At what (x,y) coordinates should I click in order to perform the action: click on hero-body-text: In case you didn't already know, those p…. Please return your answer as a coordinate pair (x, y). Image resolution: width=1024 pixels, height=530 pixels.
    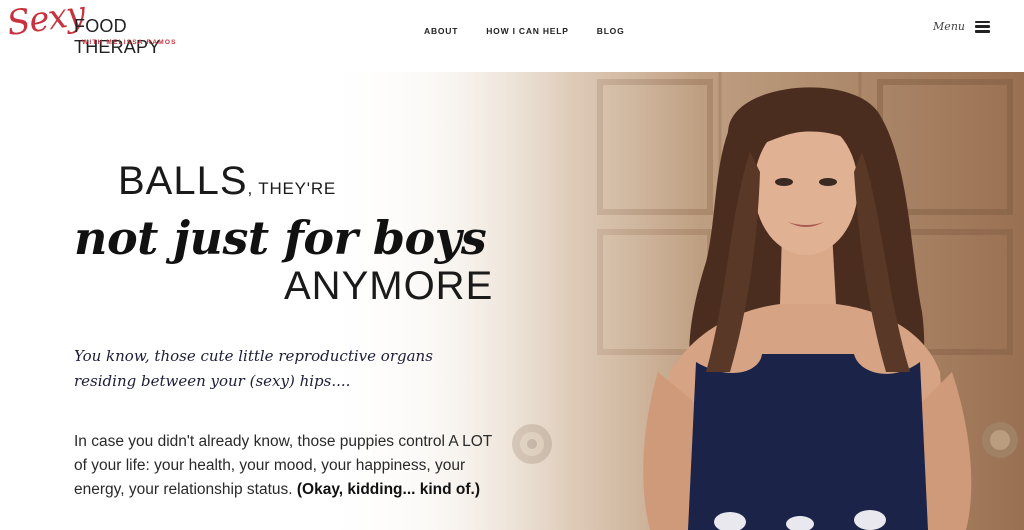
    Looking at the image, I should click on (284, 466).